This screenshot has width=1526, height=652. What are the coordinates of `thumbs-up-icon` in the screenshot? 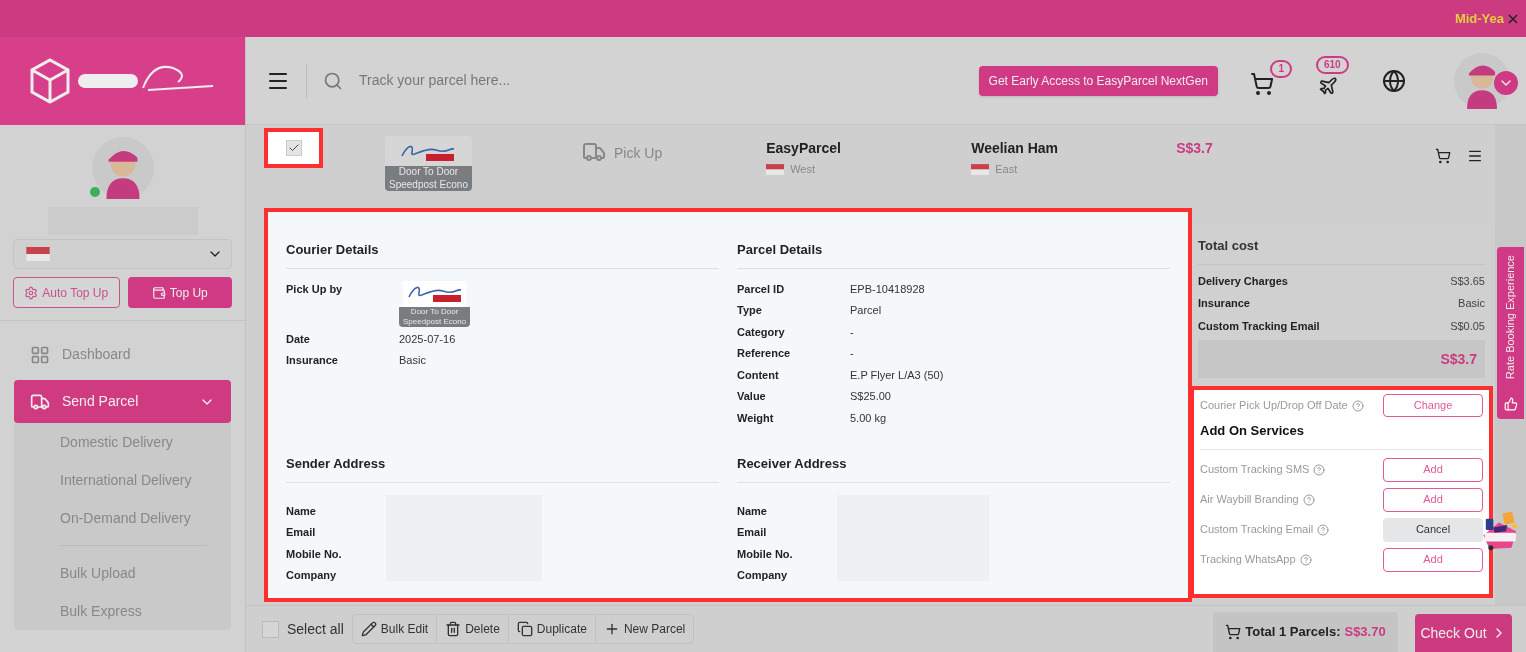 It's located at (1510, 404).